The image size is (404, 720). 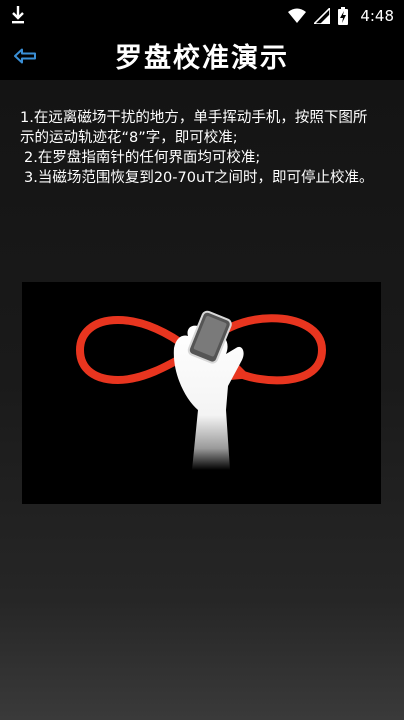 I want to click on instruction-step-2: 2.在罗盘指南针的任何界面均可校准;, so click(x=142, y=158).